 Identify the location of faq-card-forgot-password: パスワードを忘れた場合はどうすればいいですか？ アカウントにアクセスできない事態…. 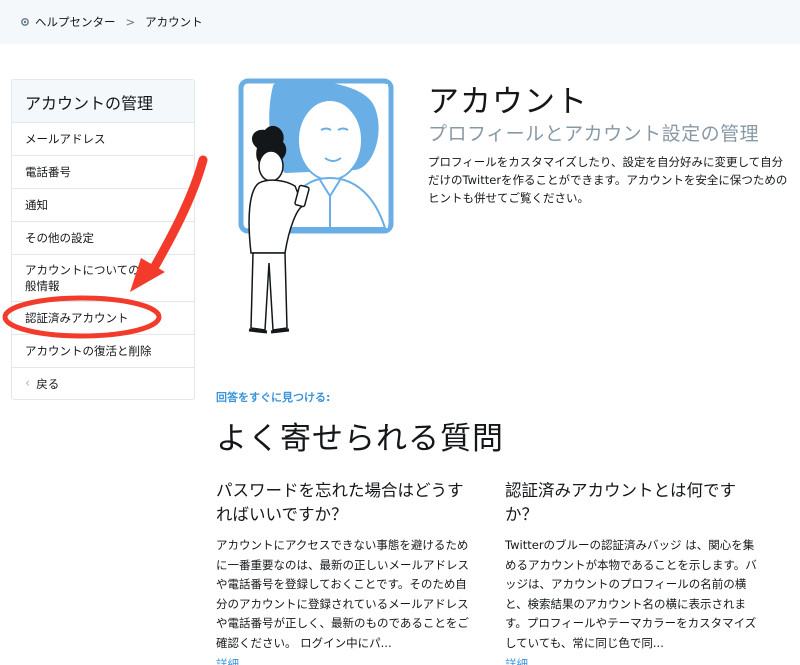
(343, 572).